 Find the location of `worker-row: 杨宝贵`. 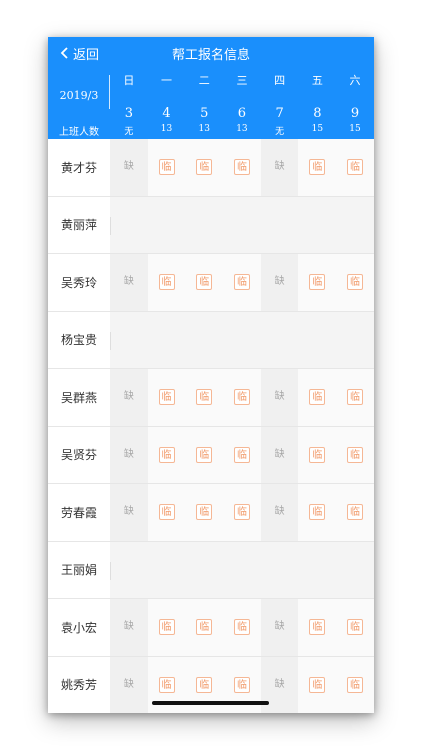

worker-row: 杨宝贵 is located at coordinates (211, 340).